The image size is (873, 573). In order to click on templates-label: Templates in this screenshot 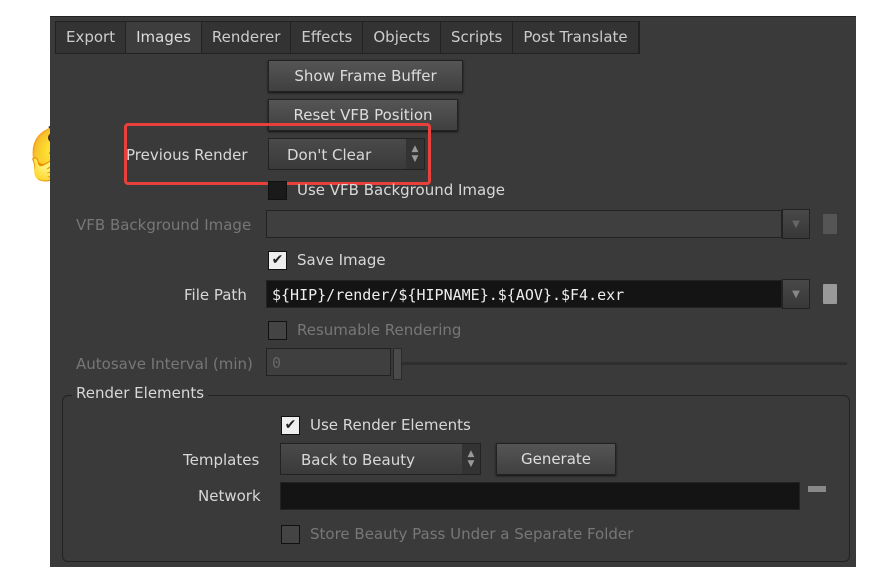, I will do `click(221, 460)`.